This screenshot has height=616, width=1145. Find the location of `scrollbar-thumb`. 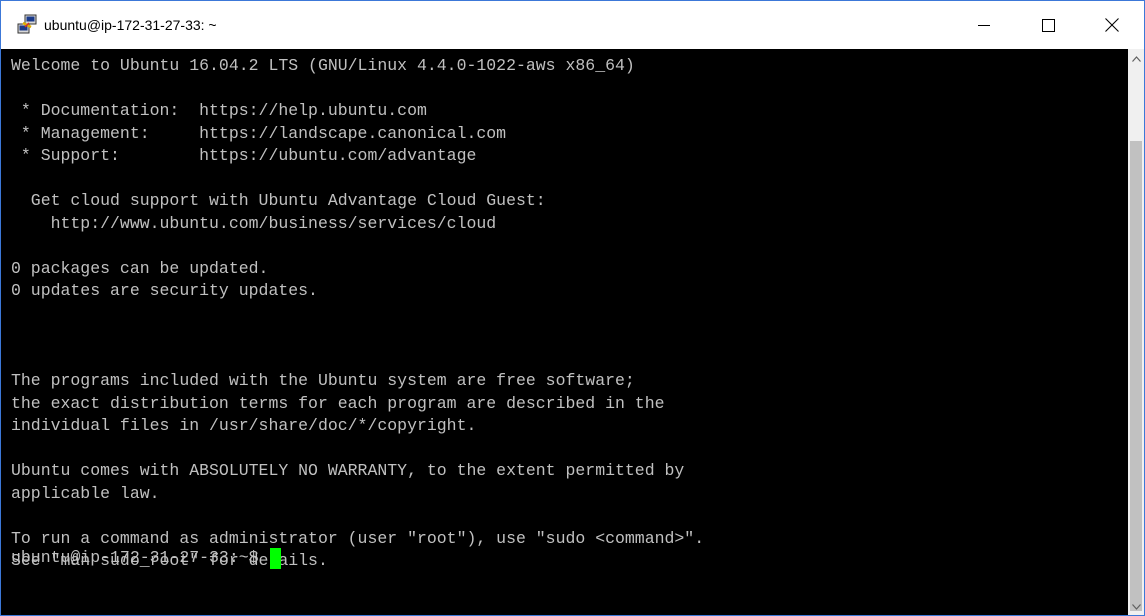

scrollbar-thumb is located at coordinates (1136, 376).